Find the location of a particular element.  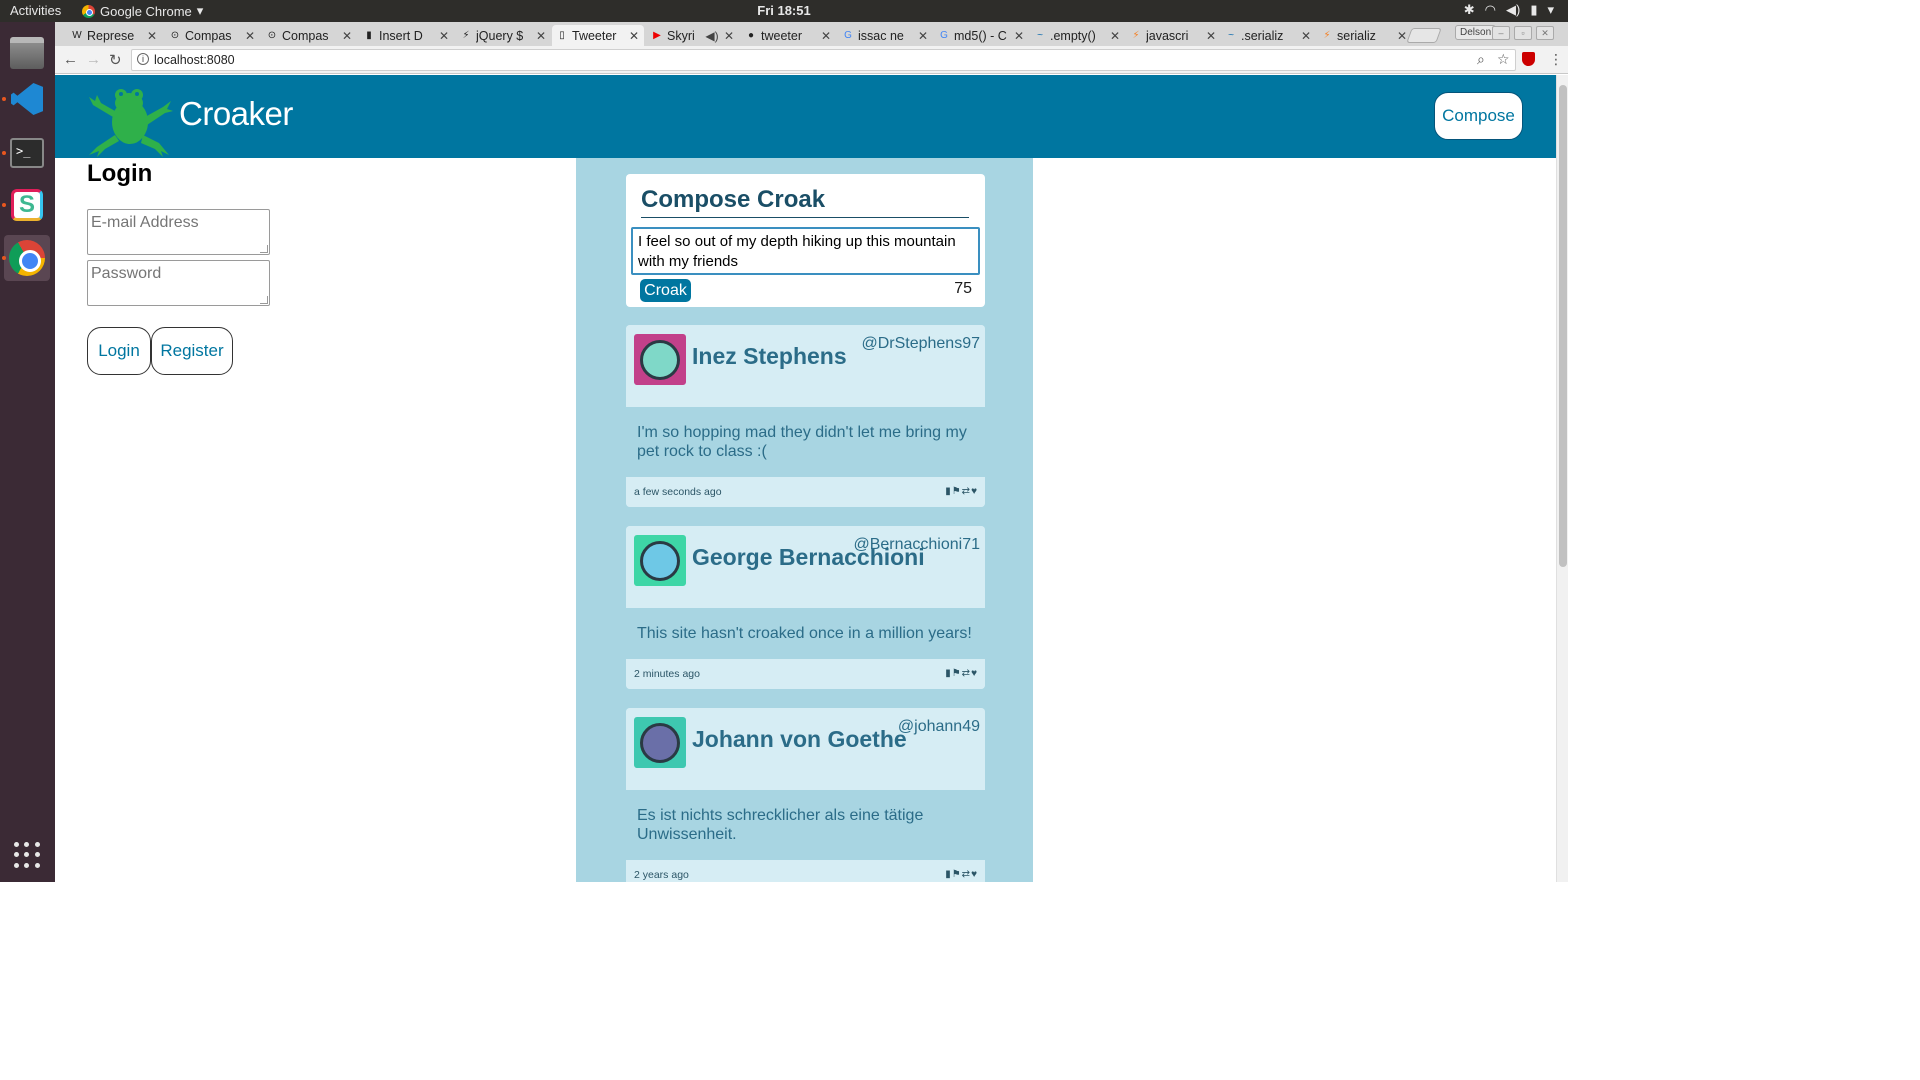

battery-icon: ▮ is located at coordinates (1533, 10).